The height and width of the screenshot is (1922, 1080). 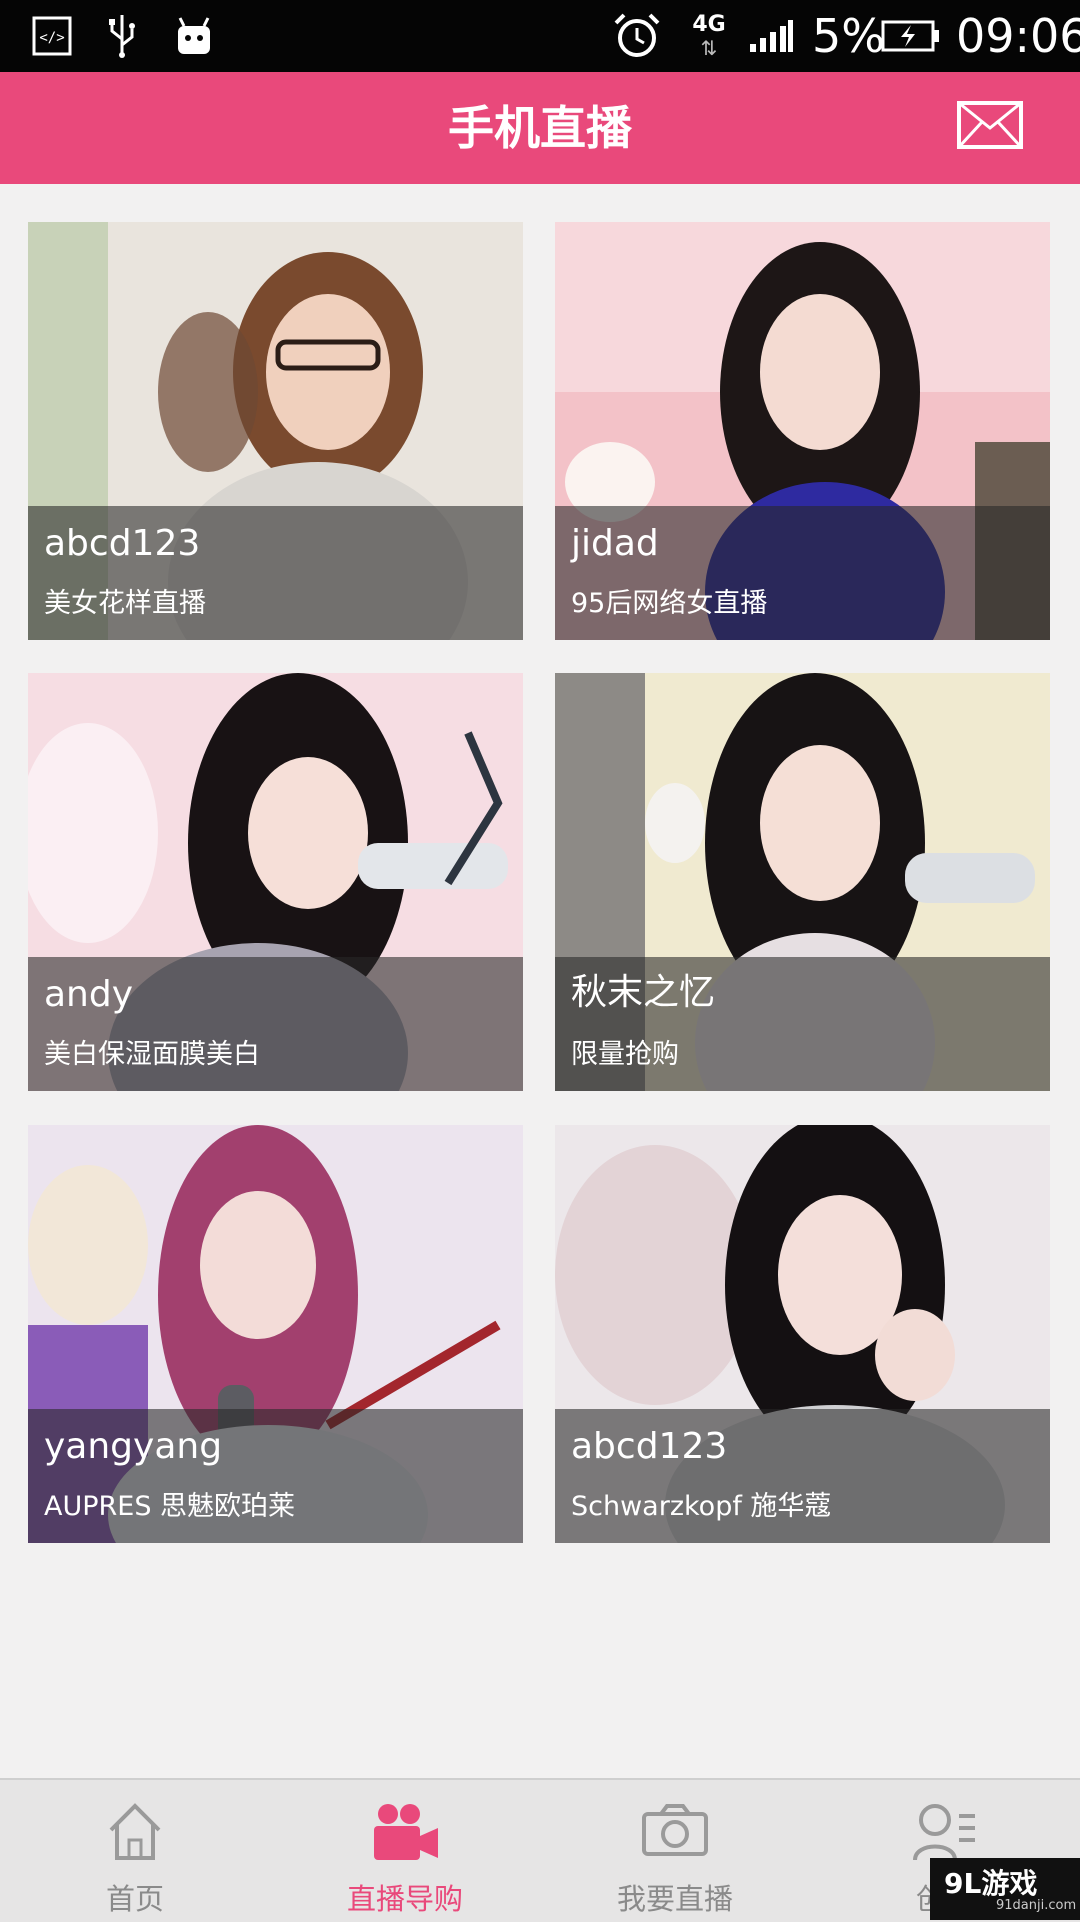 What do you see at coordinates (404, 1899) in the screenshot?
I see `tab-label: 直播导购` at bounding box center [404, 1899].